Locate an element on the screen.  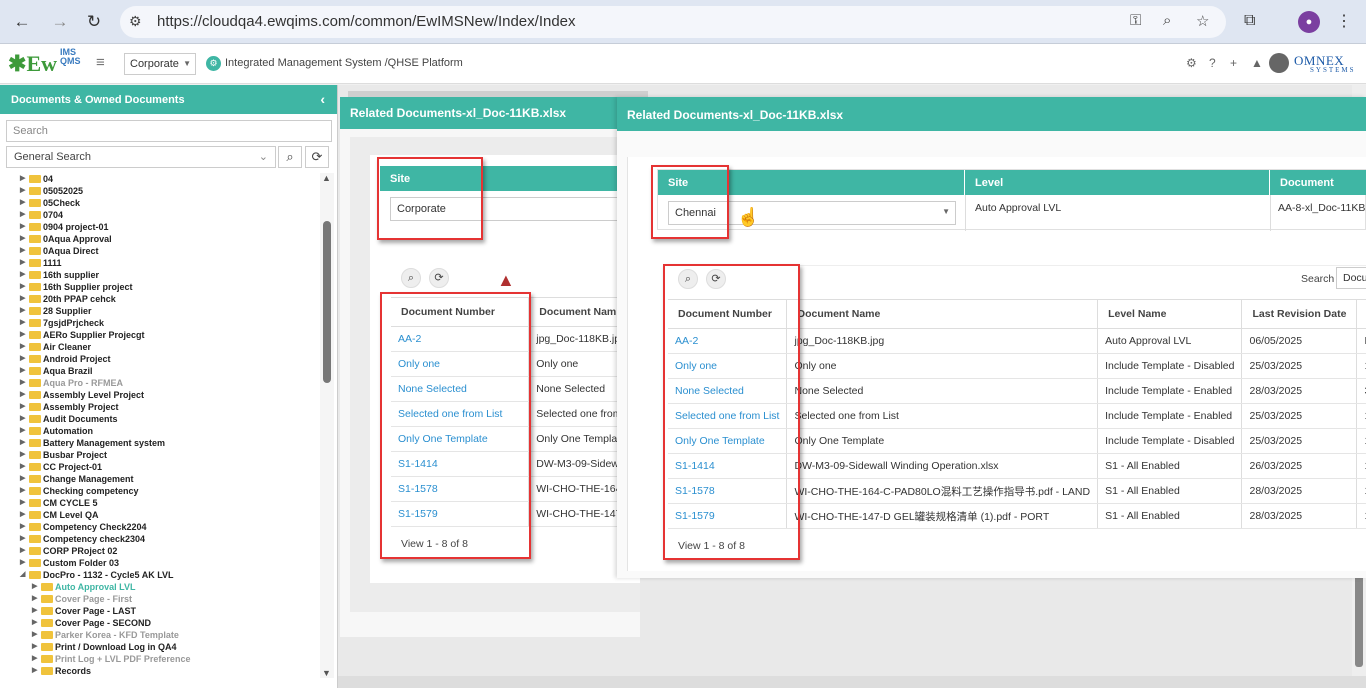
document-number-link: S1-1579 is located at coordinates (460, 514).